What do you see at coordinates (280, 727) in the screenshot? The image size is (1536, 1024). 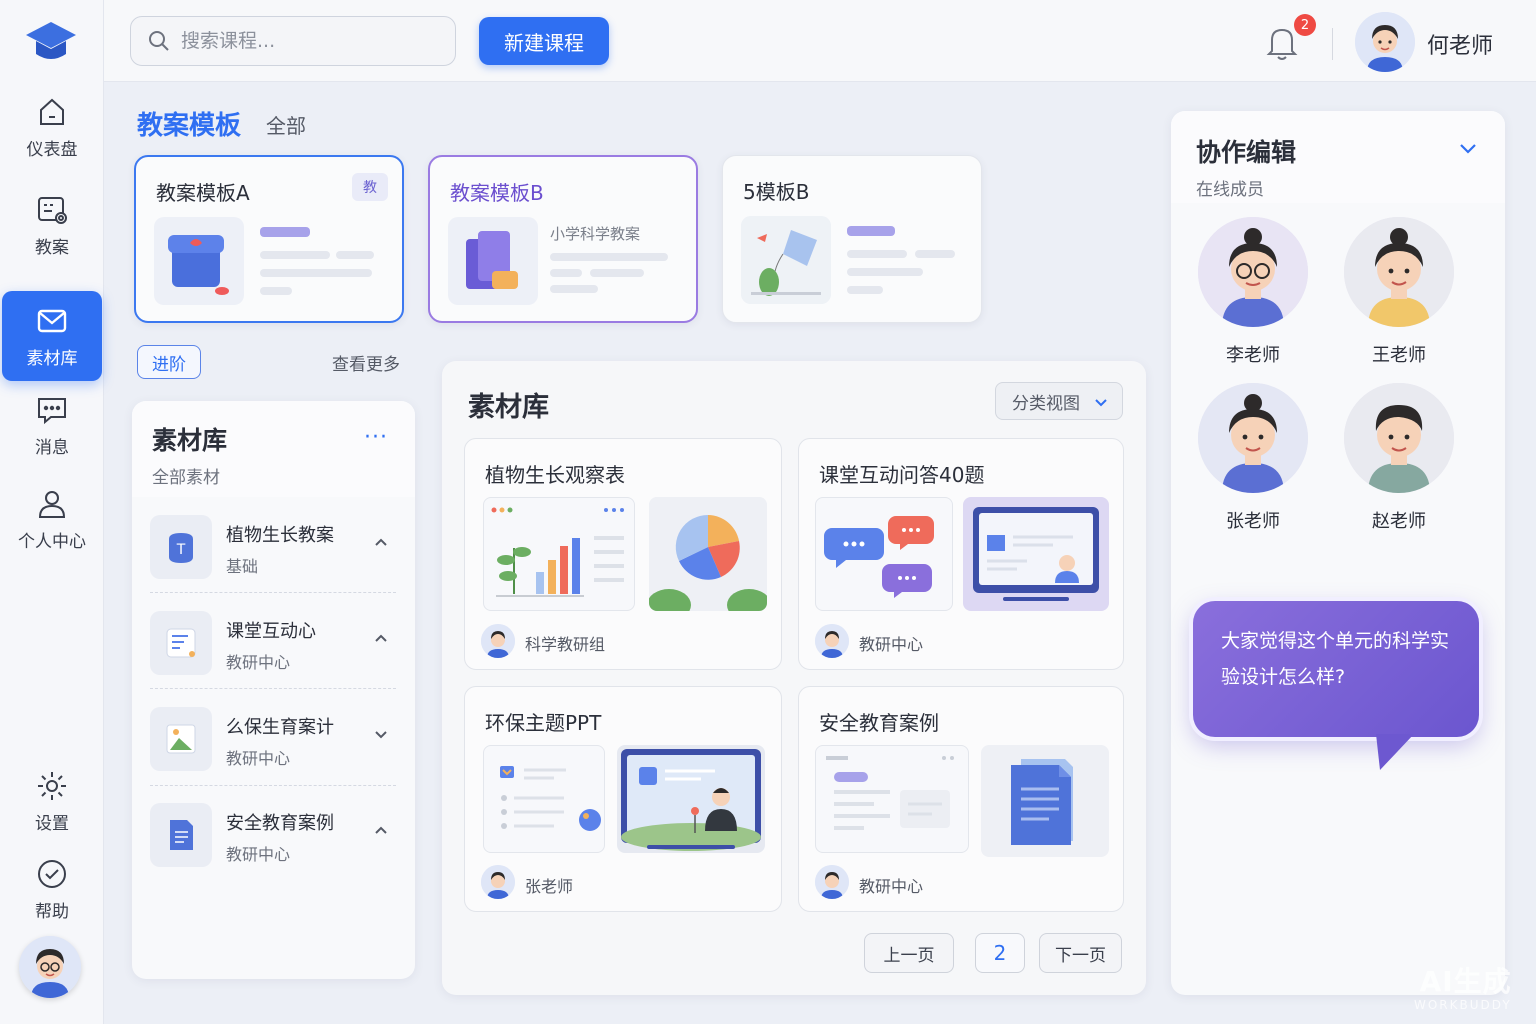 I see `material-name: 么保生育案计` at bounding box center [280, 727].